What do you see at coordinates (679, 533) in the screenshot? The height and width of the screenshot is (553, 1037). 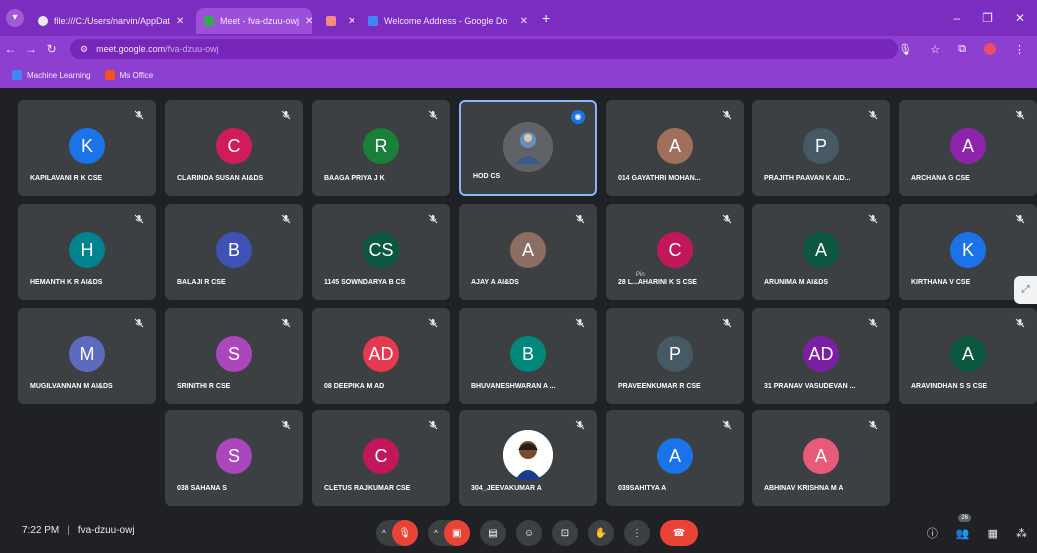 I see `leave-call-button: ☎` at bounding box center [679, 533].